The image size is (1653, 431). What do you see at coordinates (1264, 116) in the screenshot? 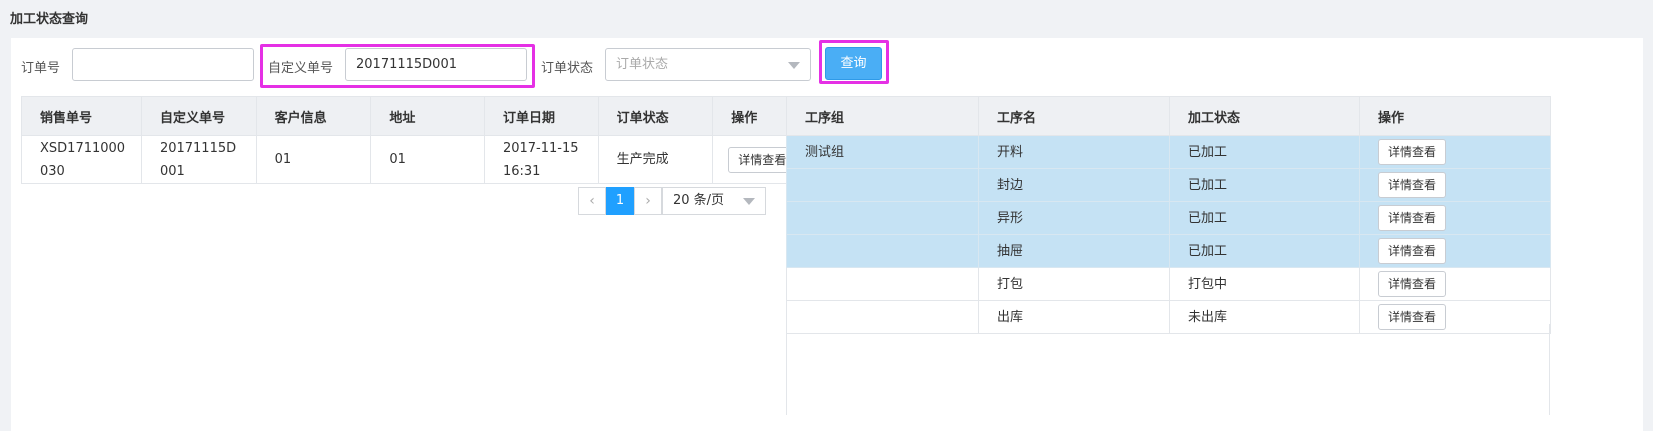
I see `col-process-status: 加工状态` at bounding box center [1264, 116].